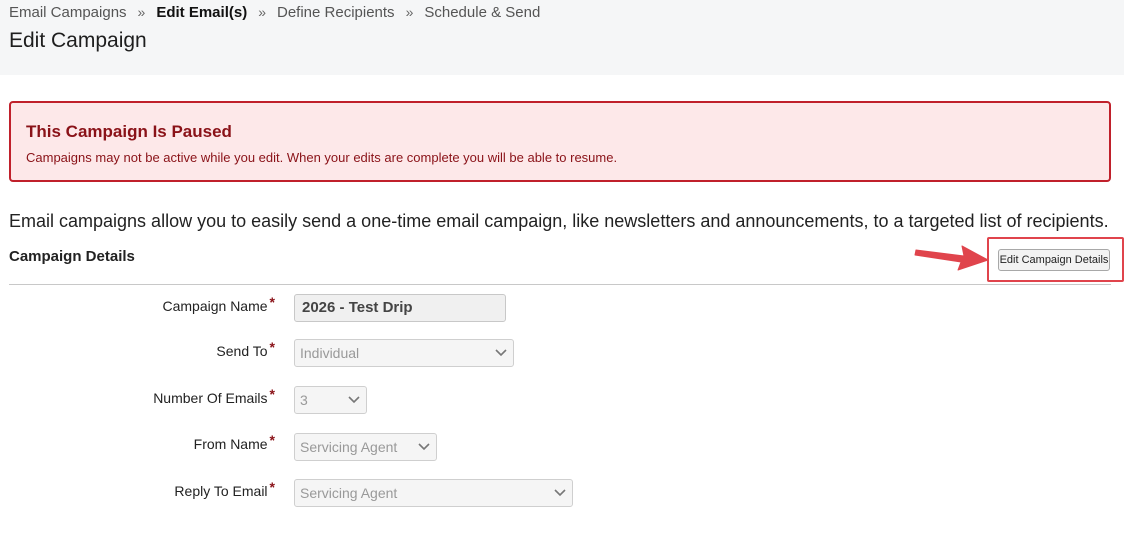 The image size is (1124, 540). What do you see at coordinates (68, 12) in the screenshot?
I see `breadcrumb-email-campaigns: Email Campaigns` at bounding box center [68, 12].